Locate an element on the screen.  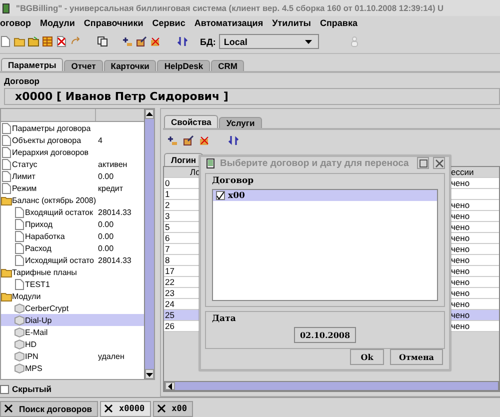
vertical-scrollbar is located at coordinates (149, 244).